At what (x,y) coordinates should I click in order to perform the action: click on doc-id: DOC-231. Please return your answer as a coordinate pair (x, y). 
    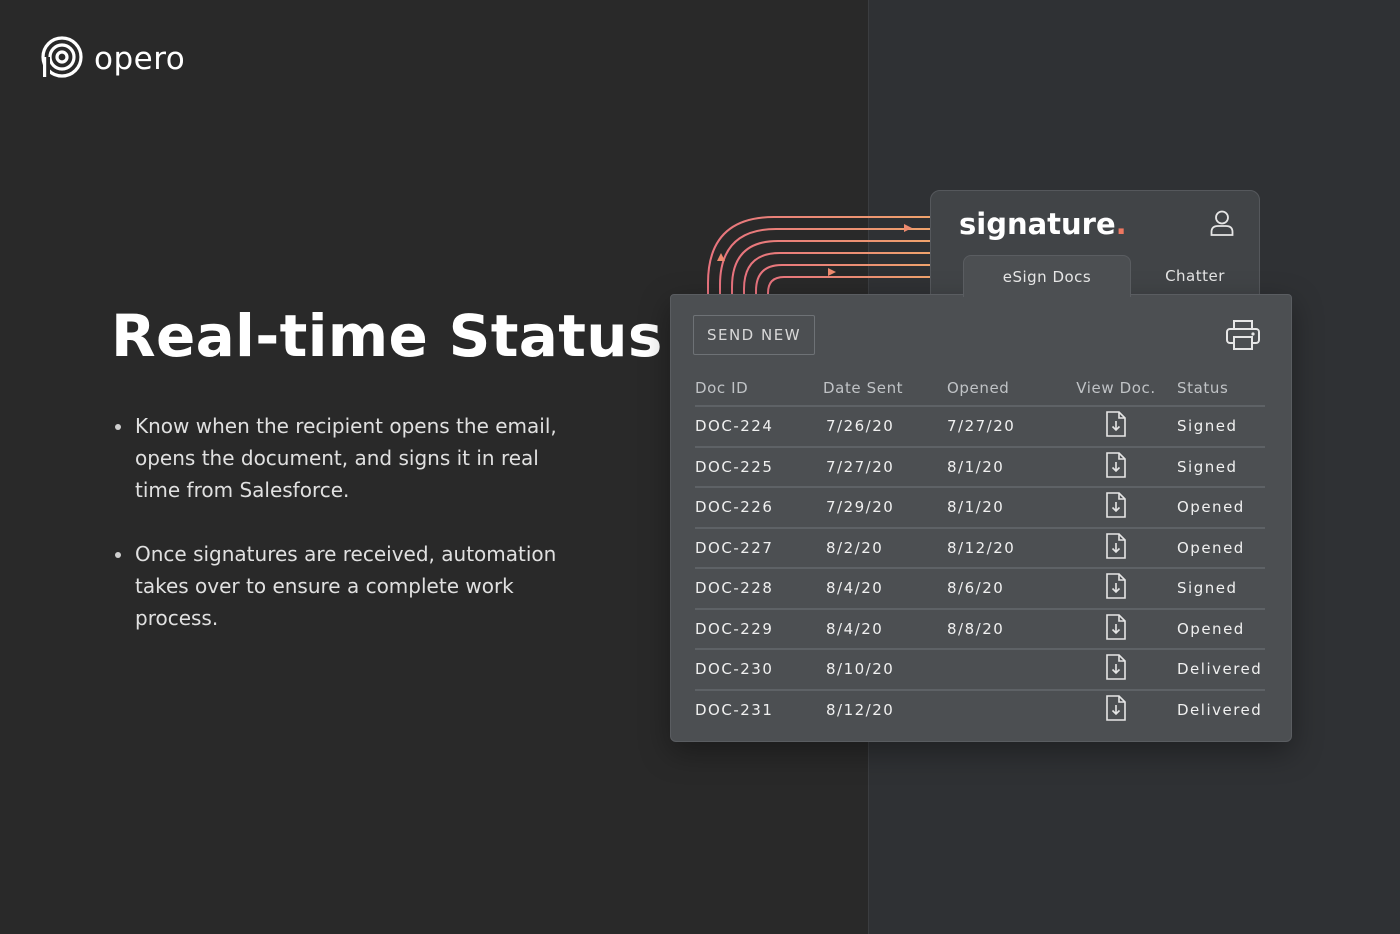
    Looking at the image, I should click on (734, 709).